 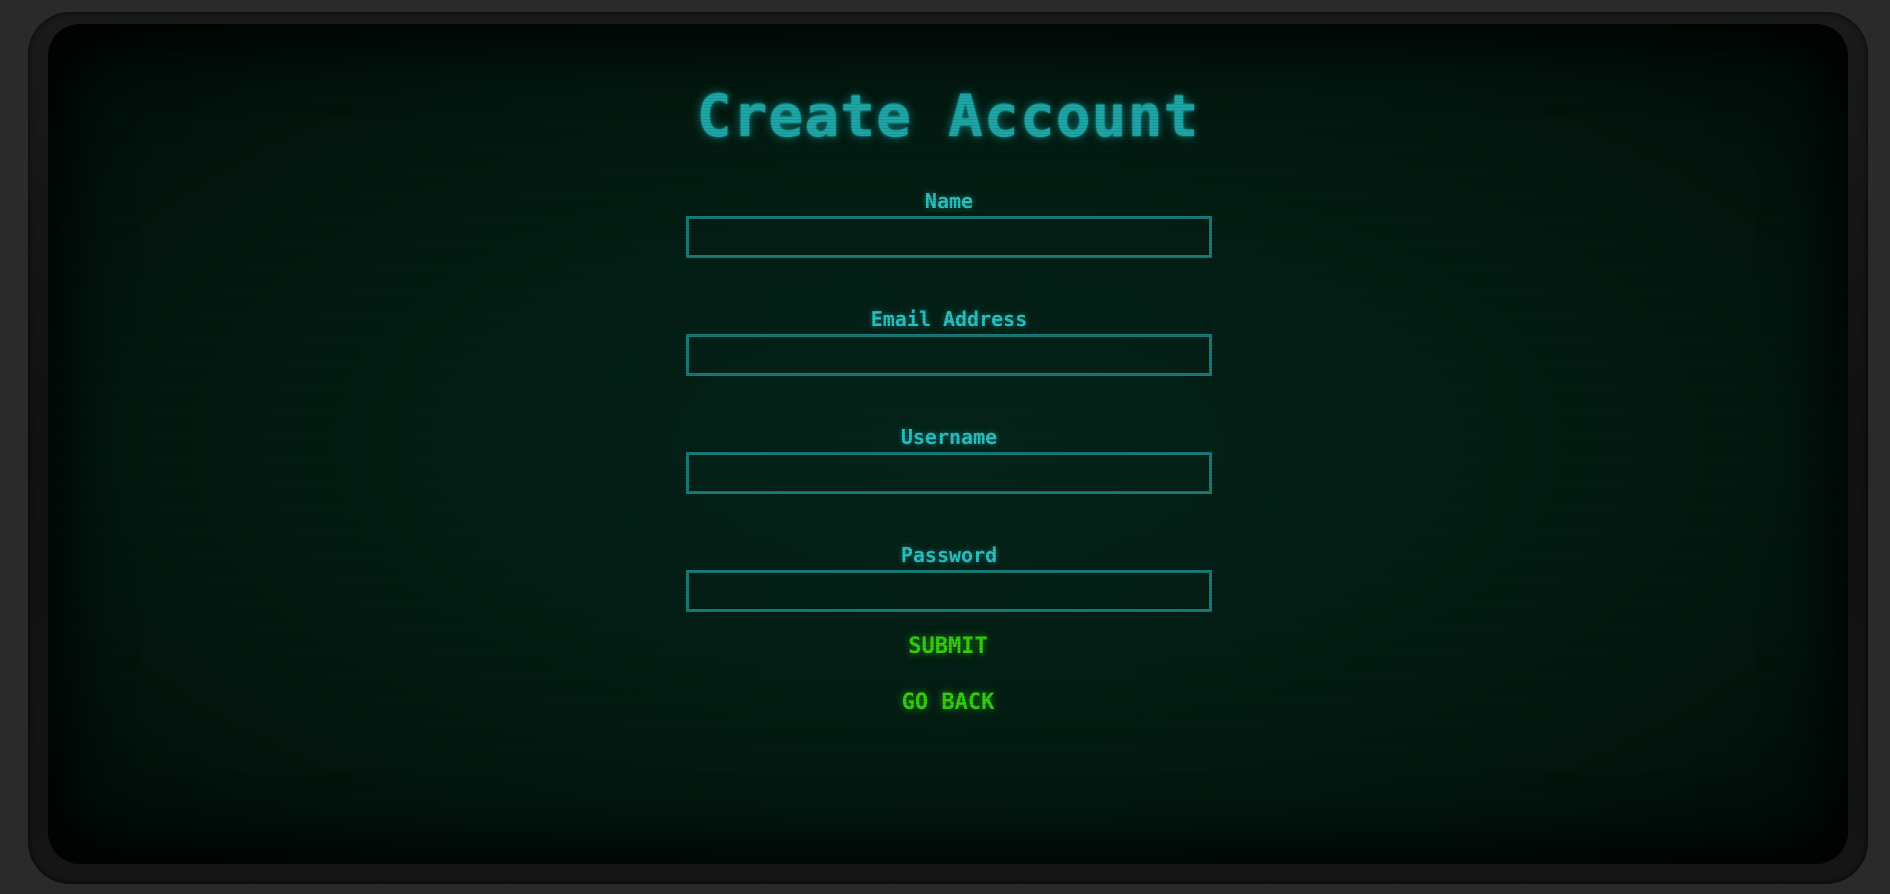 What do you see at coordinates (949, 201) in the screenshot?
I see `name-label: Name` at bounding box center [949, 201].